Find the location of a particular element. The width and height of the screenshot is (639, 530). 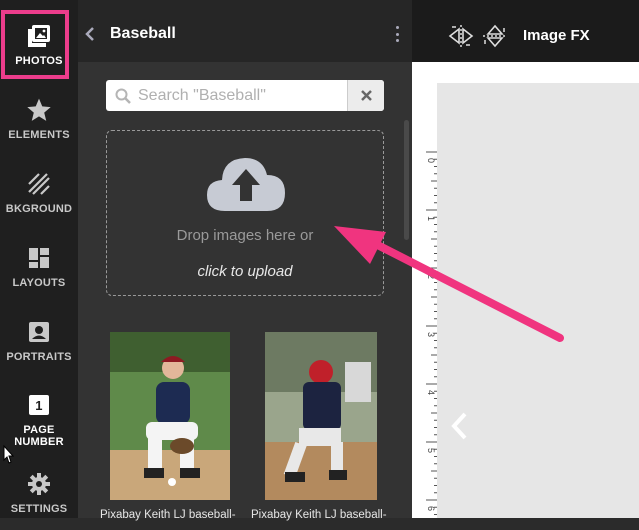

sidebar-item-layouts: LAYOUTS is located at coordinates (39, 267).